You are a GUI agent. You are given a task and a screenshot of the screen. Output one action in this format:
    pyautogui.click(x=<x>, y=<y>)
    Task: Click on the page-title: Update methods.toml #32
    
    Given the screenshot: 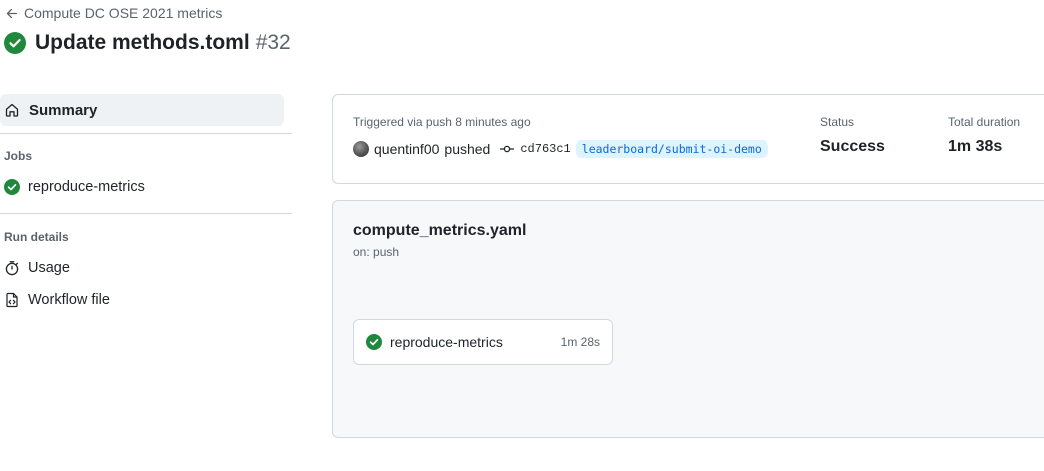 What is the action you would take?
    pyautogui.click(x=147, y=43)
    